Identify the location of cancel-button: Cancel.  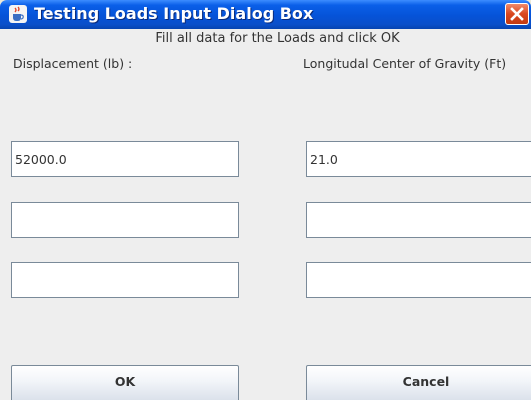
(418, 382).